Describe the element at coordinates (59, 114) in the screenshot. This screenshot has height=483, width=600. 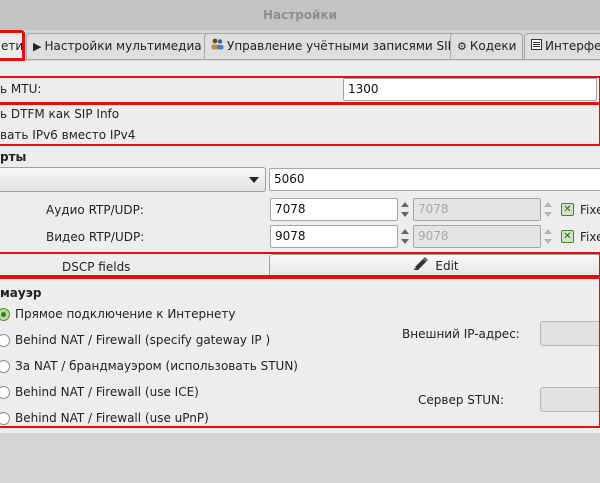
I see `dtmf-sip-info-label: ь DTFM как SIP Info` at that location.